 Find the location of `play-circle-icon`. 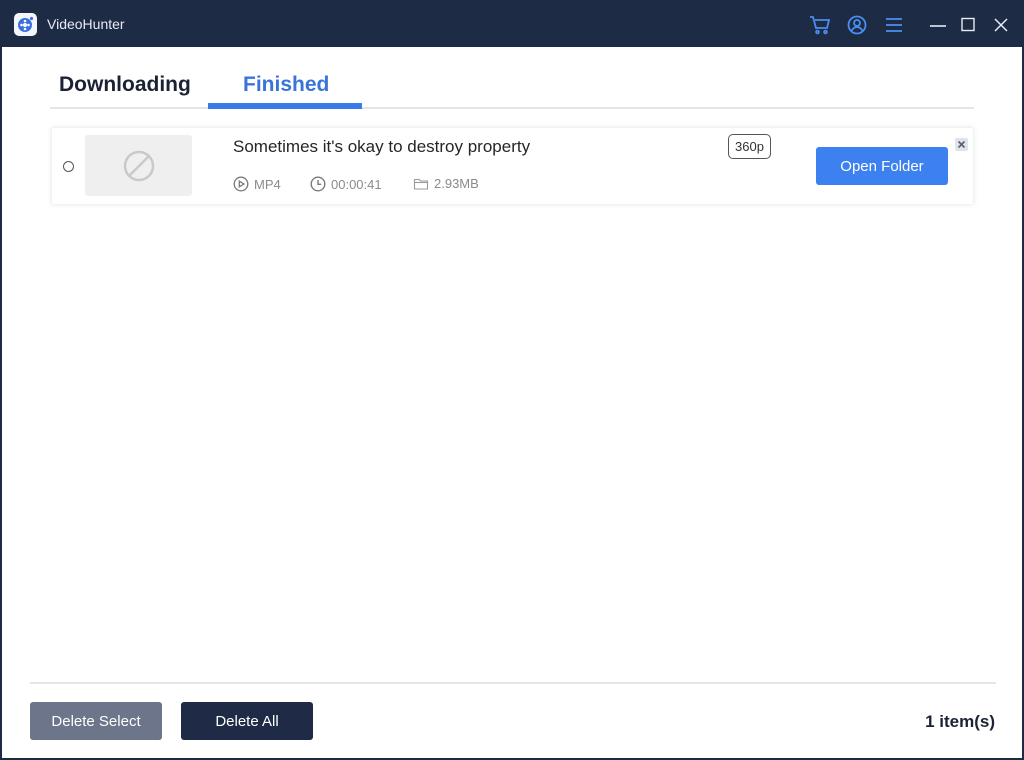

play-circle-icon is located at coordinates (241, 184).